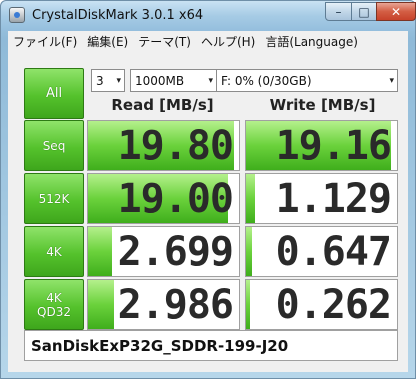  What do you see at coordinates (100, 80) in the screenshot?
I see `test-count-value: 3` at bounding box center [100, 80].